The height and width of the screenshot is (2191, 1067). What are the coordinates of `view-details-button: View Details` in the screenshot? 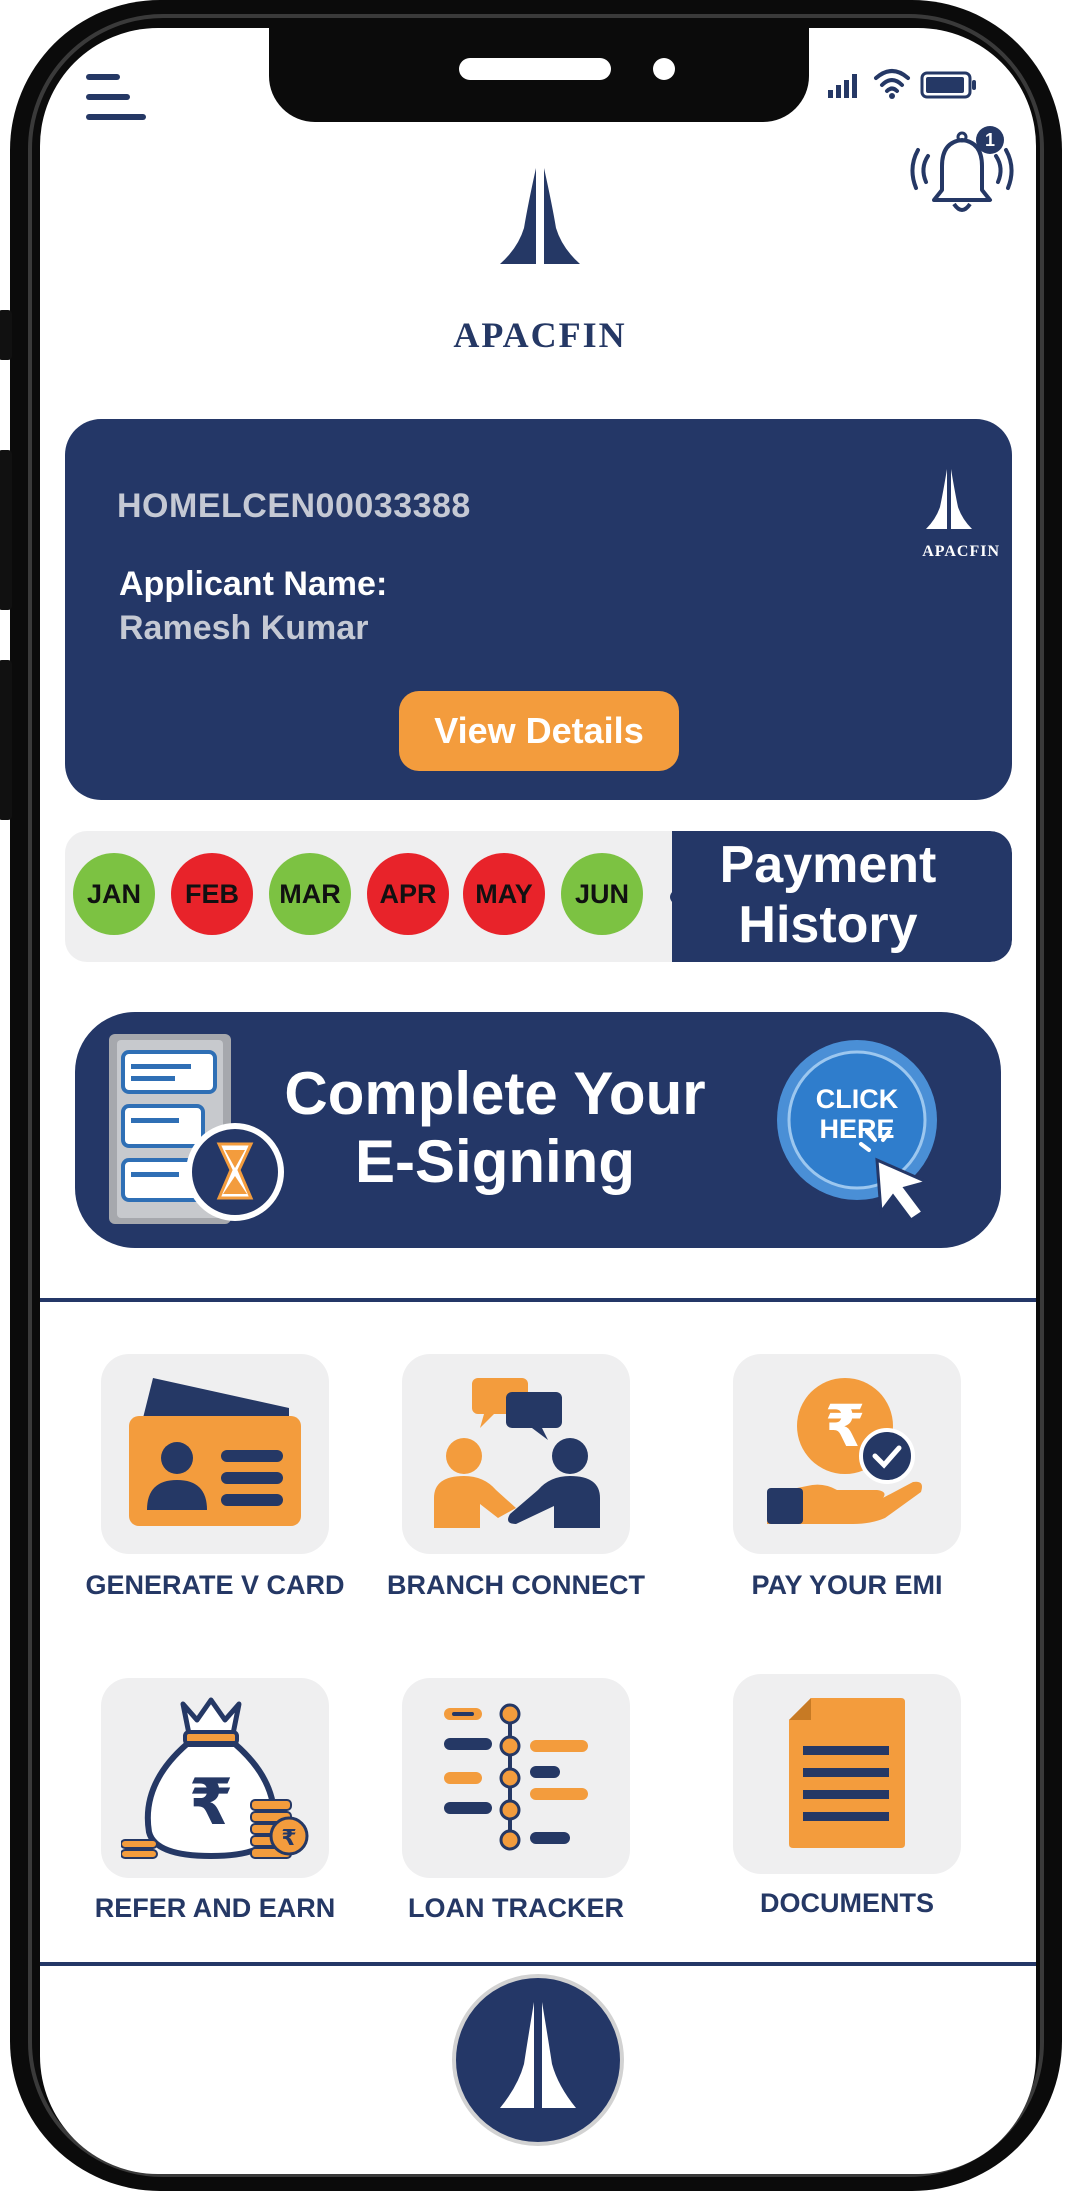 It's located at (539, 731).